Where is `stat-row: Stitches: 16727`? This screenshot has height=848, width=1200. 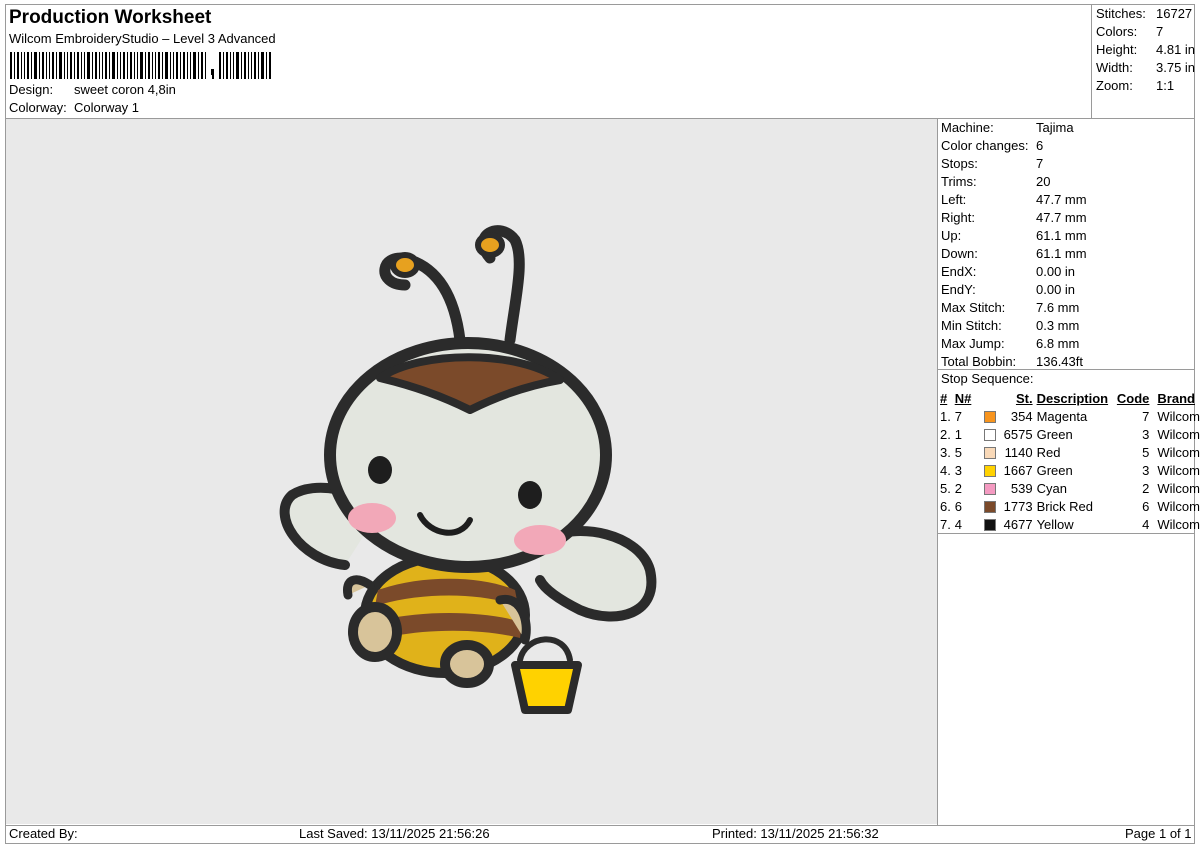
stat-row: Stitches: 16727 is located at coordinates (1145, 14).